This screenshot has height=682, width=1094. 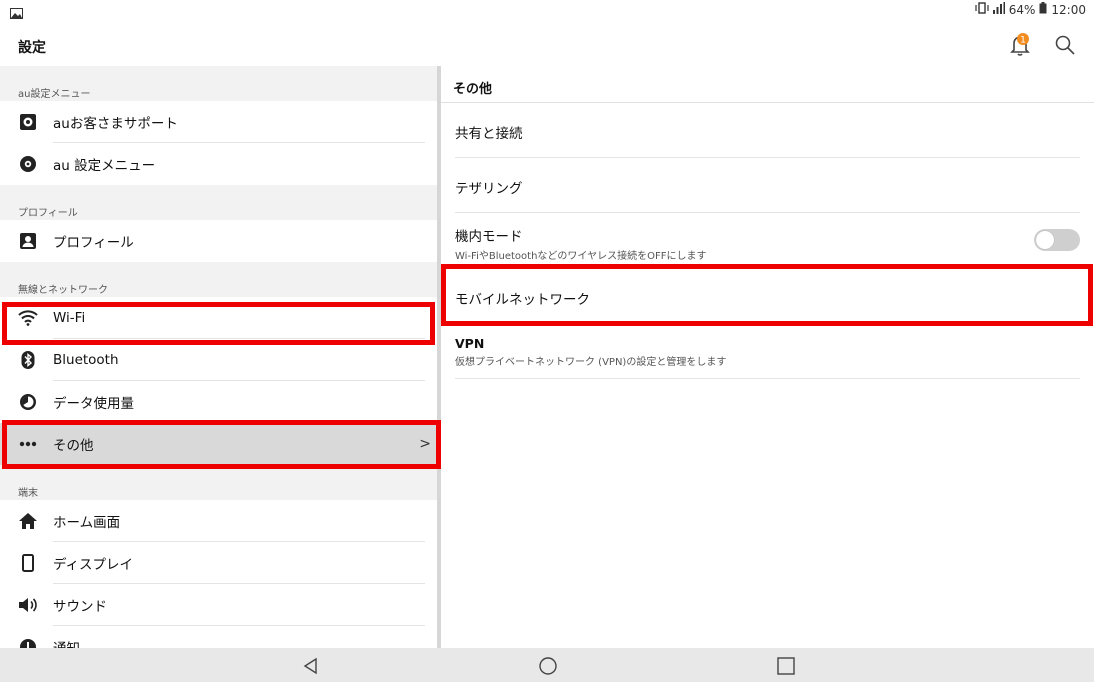 What do you see at coordinates (218, 637) in the screenshot?
I see `menu-item-notifications: 通知` at bounding box center [218, 637].